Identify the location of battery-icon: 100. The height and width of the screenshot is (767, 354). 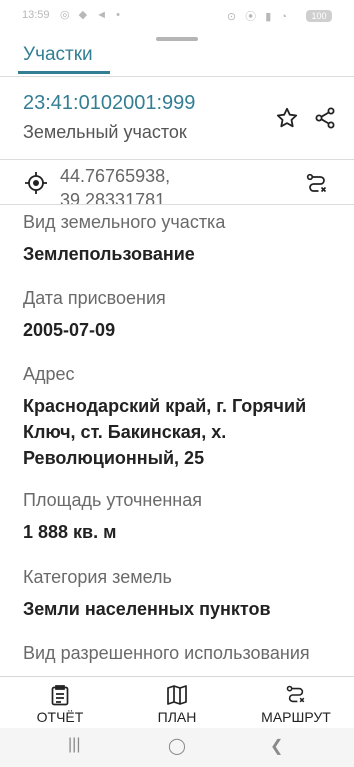
(319, 16).